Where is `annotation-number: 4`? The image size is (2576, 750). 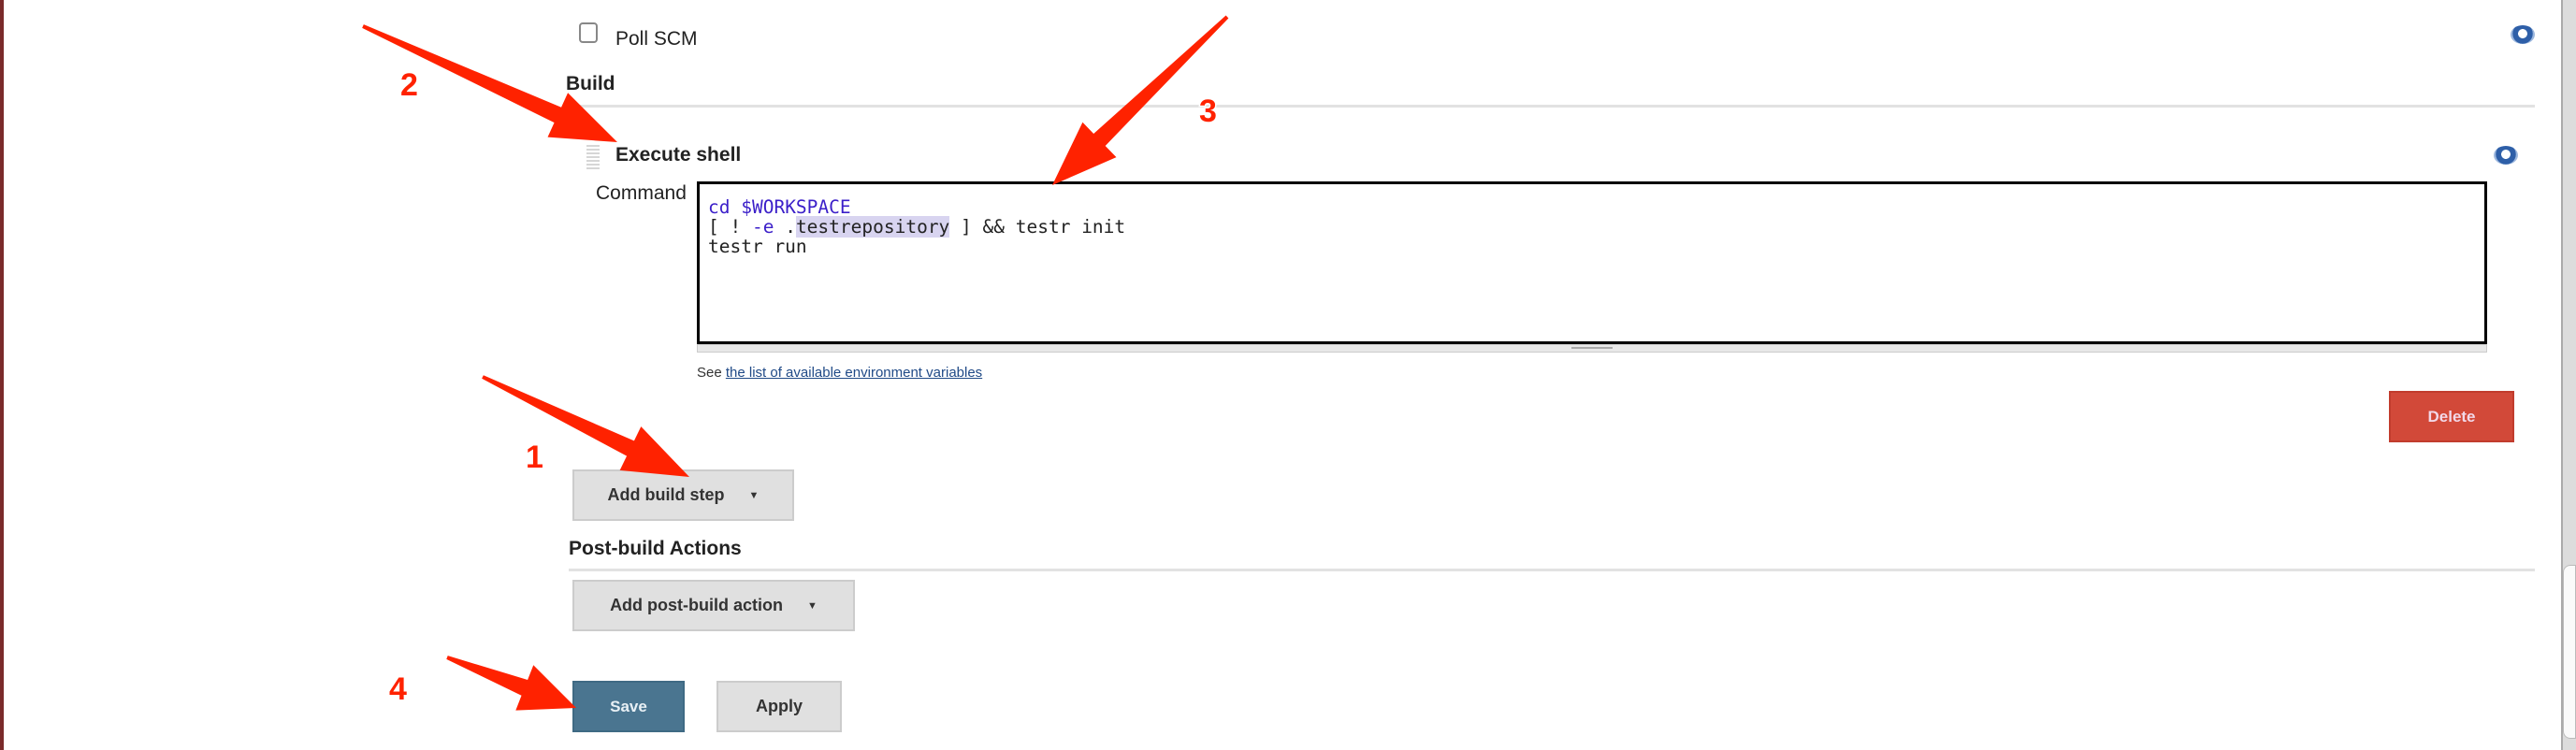 annotation-number: 4 is located at coordinates (398, 689).